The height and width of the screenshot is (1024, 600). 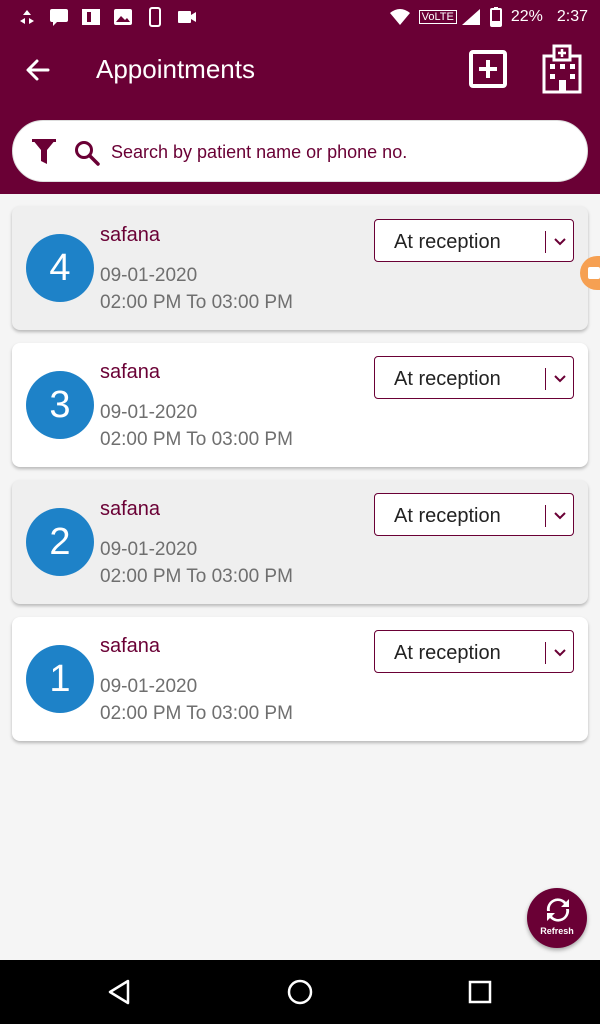 I want to click on signal-icon, so click(x=470, y=17).